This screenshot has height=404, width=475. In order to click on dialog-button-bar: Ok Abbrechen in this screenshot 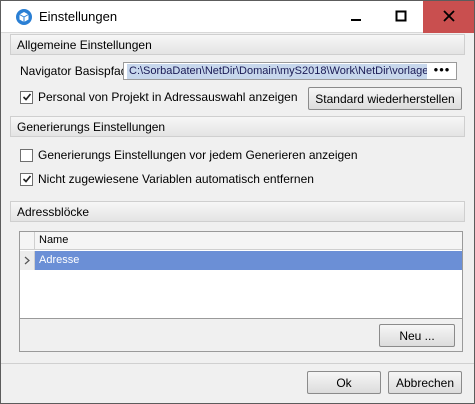, I will do `click(237, 383)`.